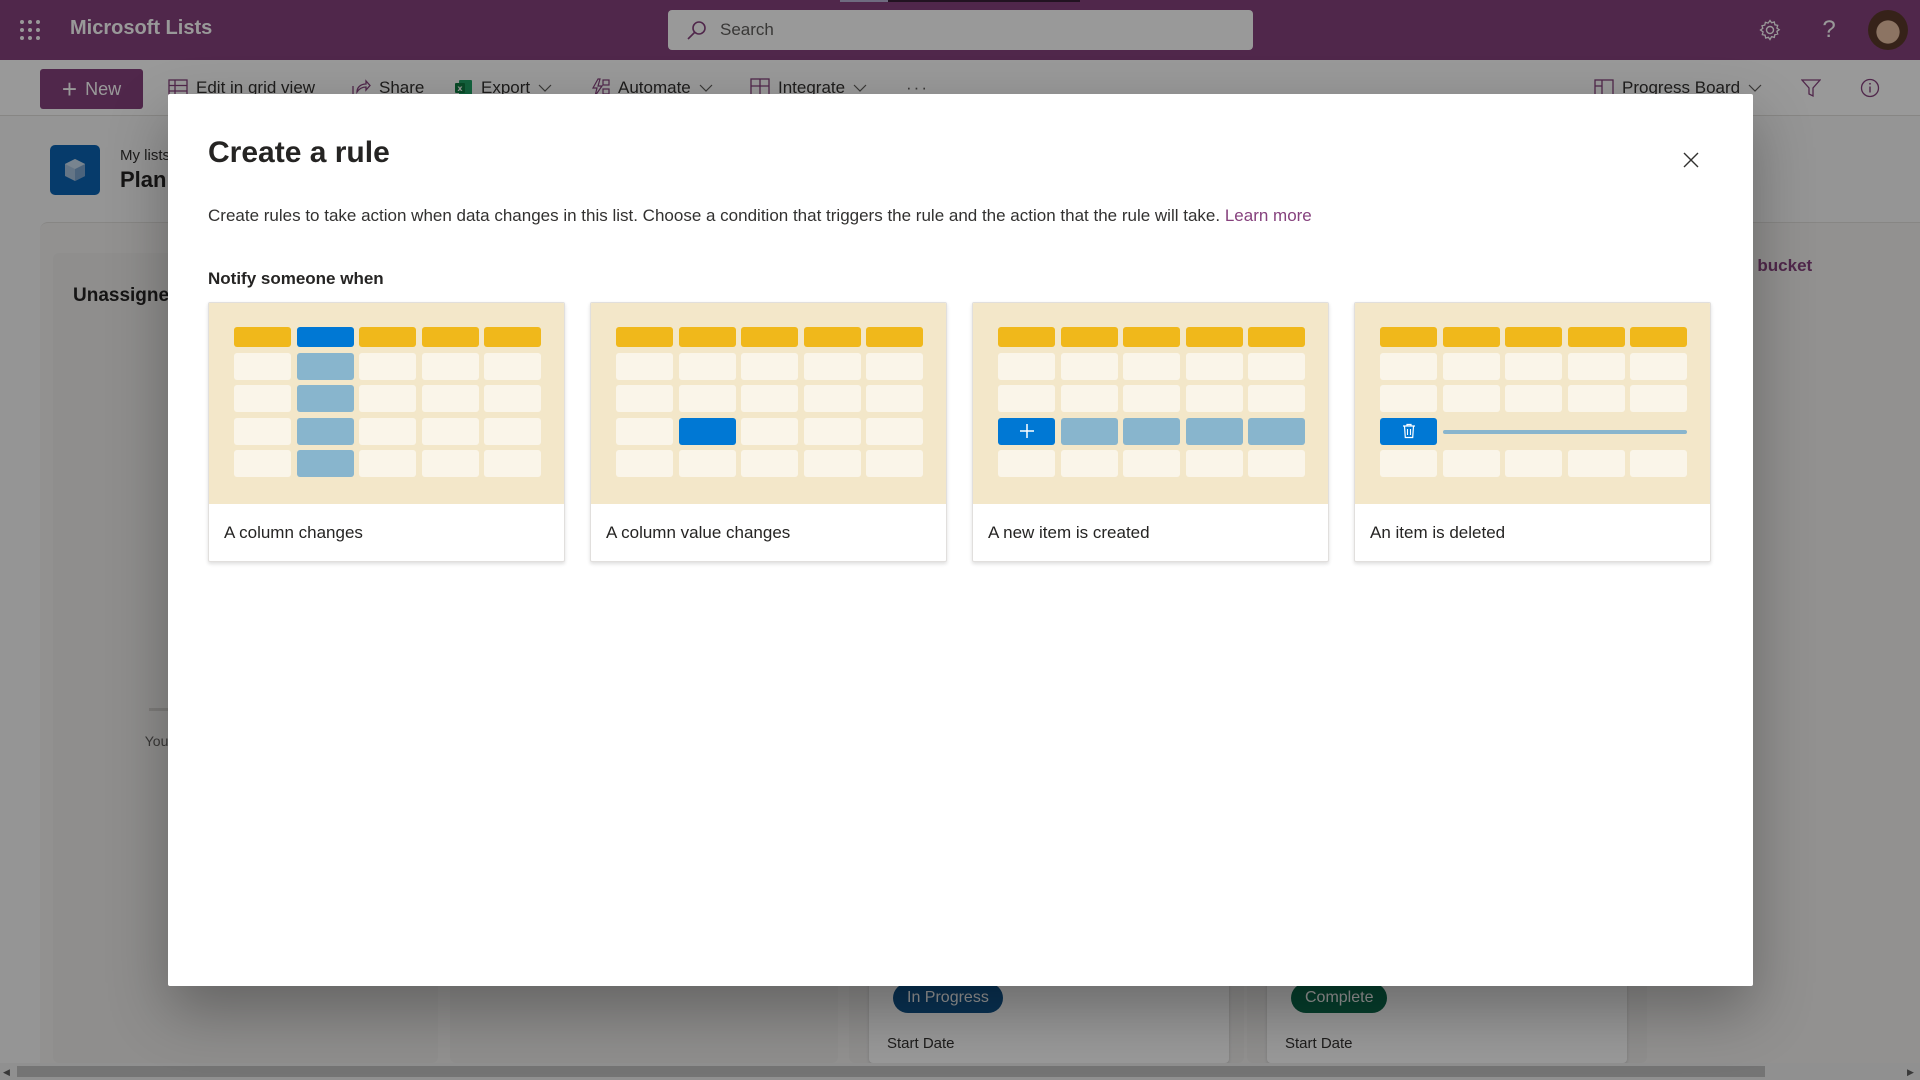 The width and height of the screenshot is (1920, 1080). I want to click on option-label: An item is deleted, so click(1438, 532).